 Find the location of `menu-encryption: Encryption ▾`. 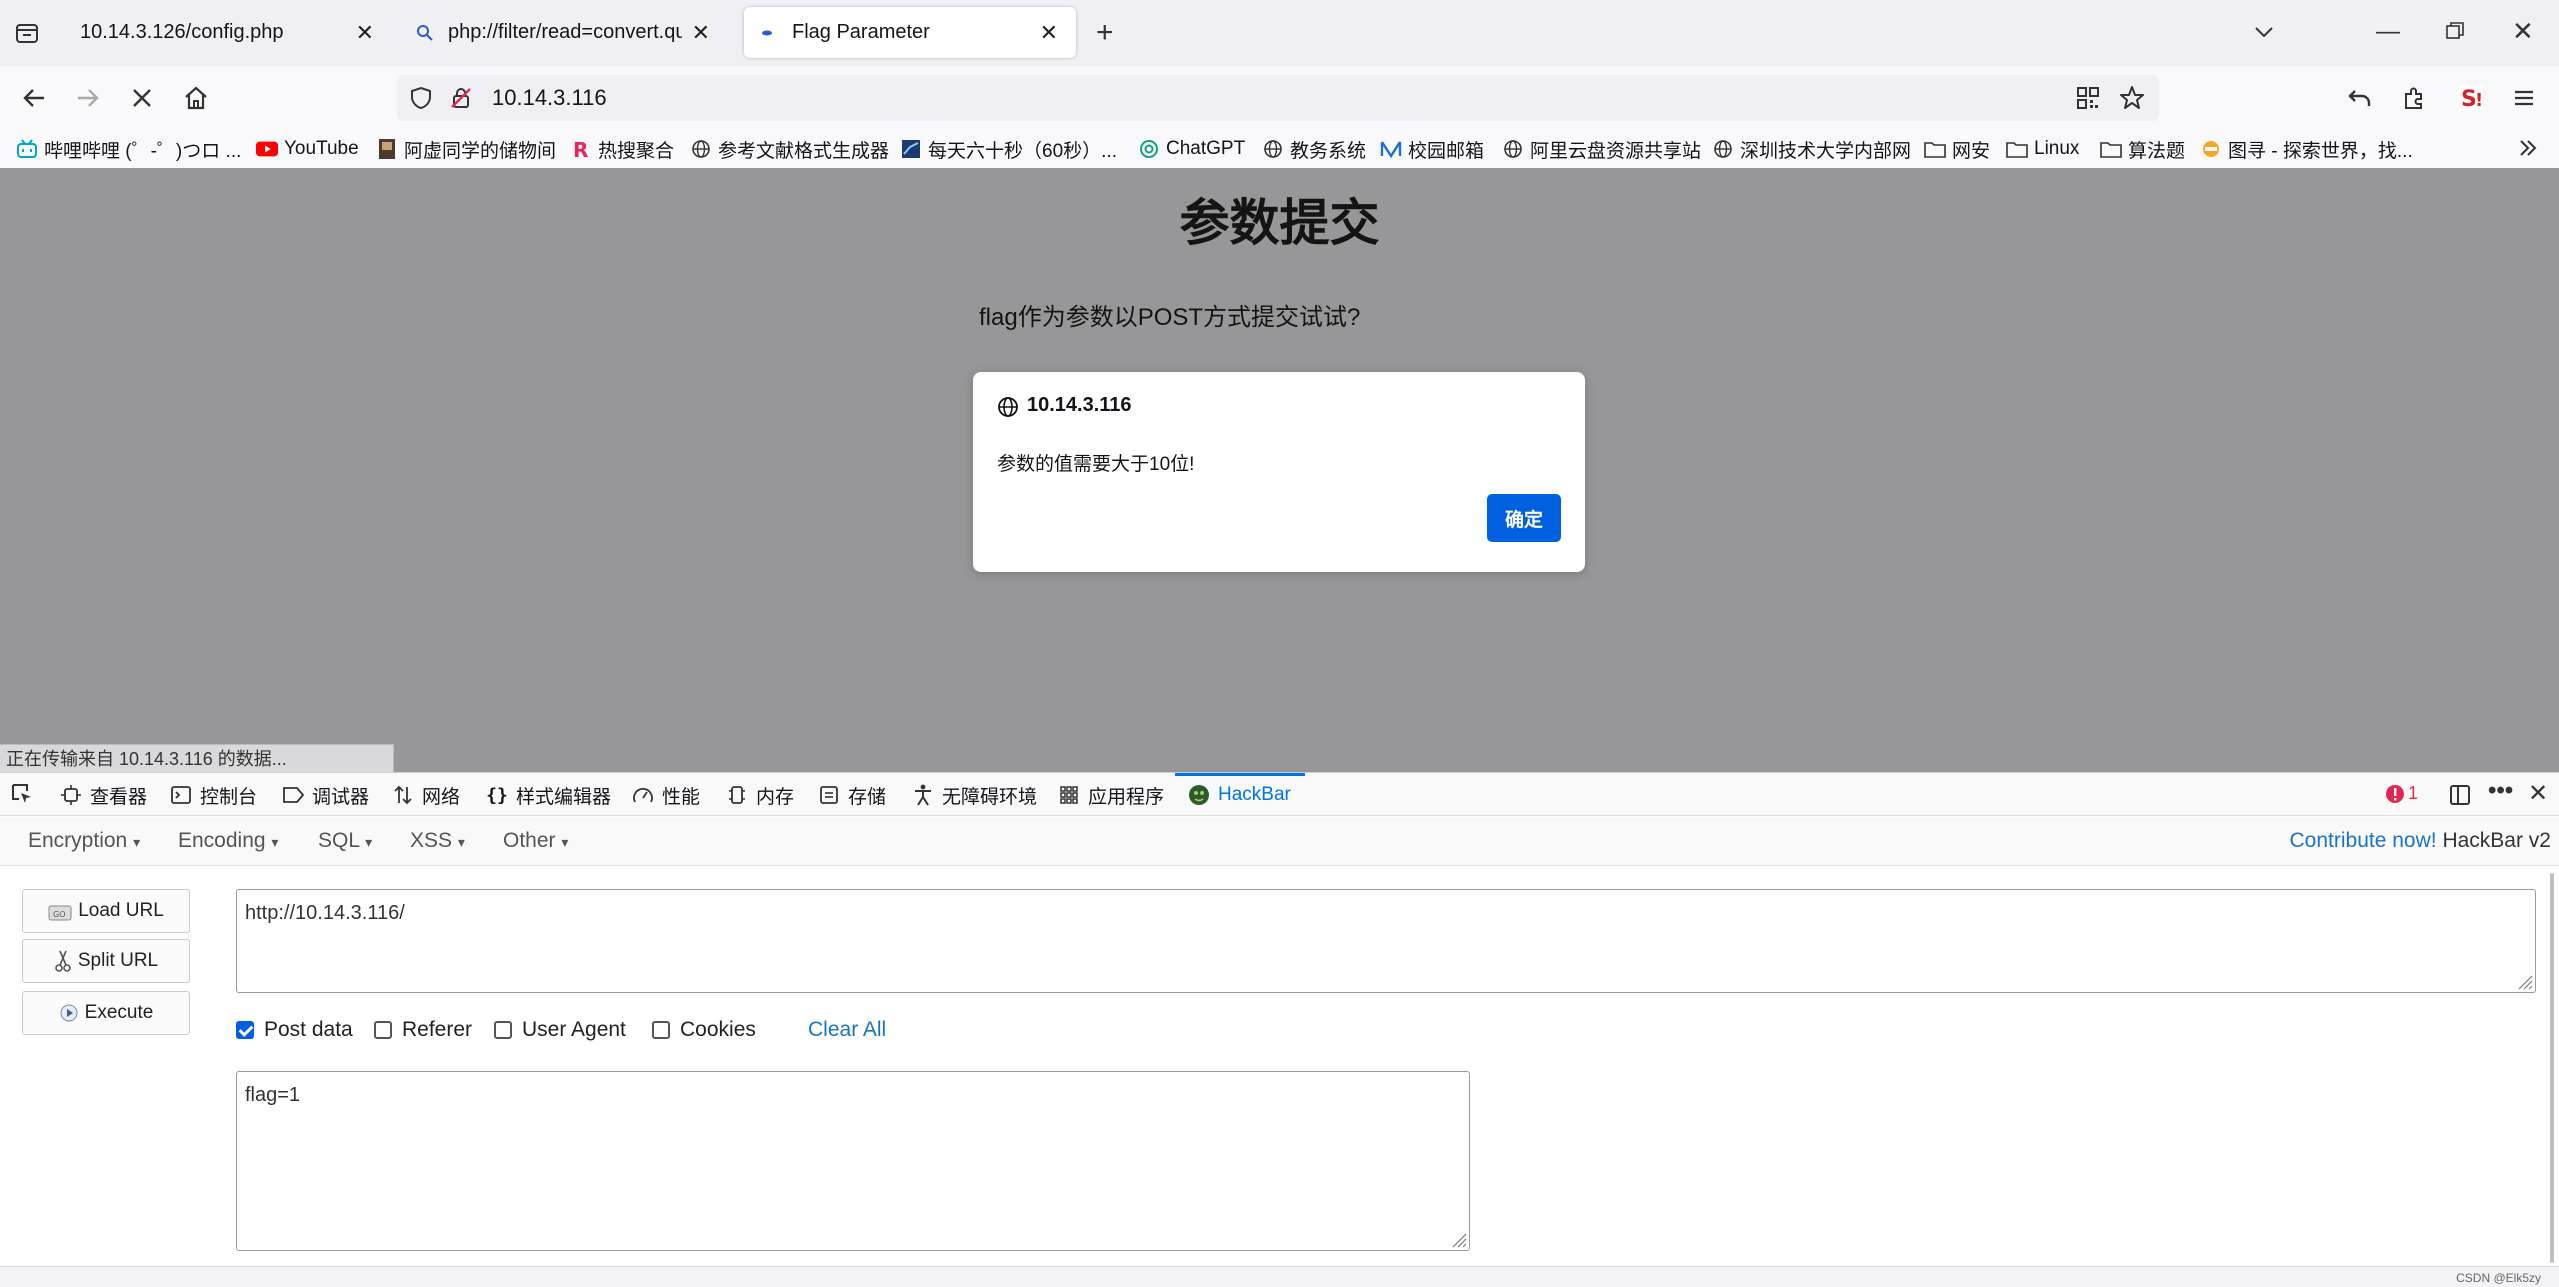

menu-encryption: Encryption ▾ is located at coordinates (84, 841).